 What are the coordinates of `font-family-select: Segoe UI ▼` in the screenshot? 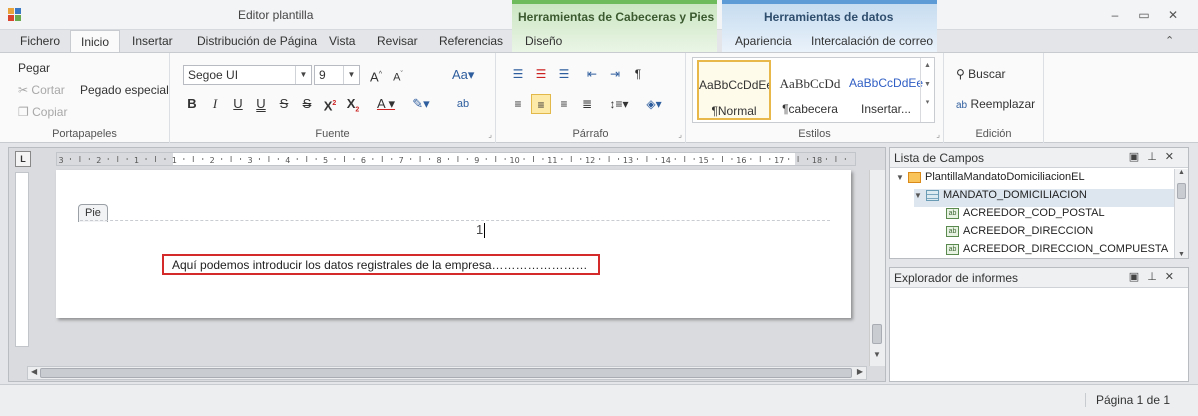 It's located at (247, 75).